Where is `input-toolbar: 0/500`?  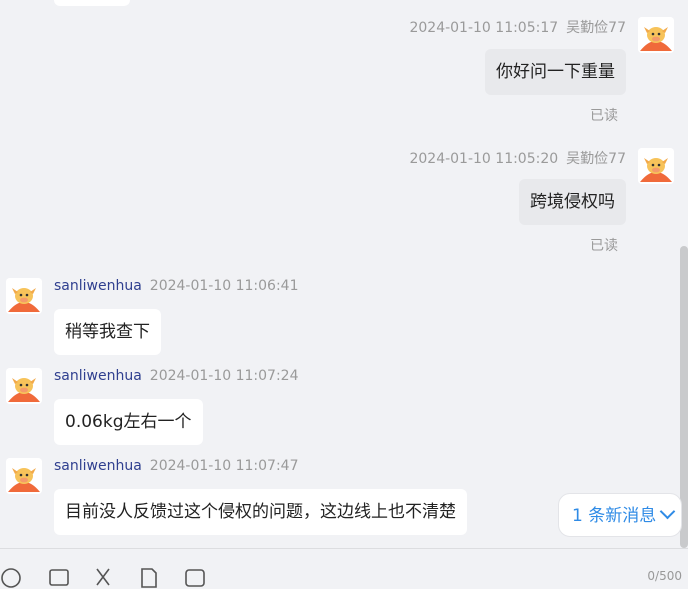 input-toolbar: 0/500 is located at coordinates (344, 568).